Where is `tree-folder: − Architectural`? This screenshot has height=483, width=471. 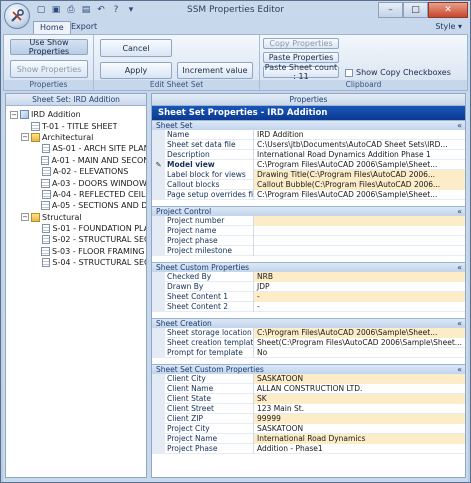 tree-folder: − Architectural is located at coordinates (76, 137).